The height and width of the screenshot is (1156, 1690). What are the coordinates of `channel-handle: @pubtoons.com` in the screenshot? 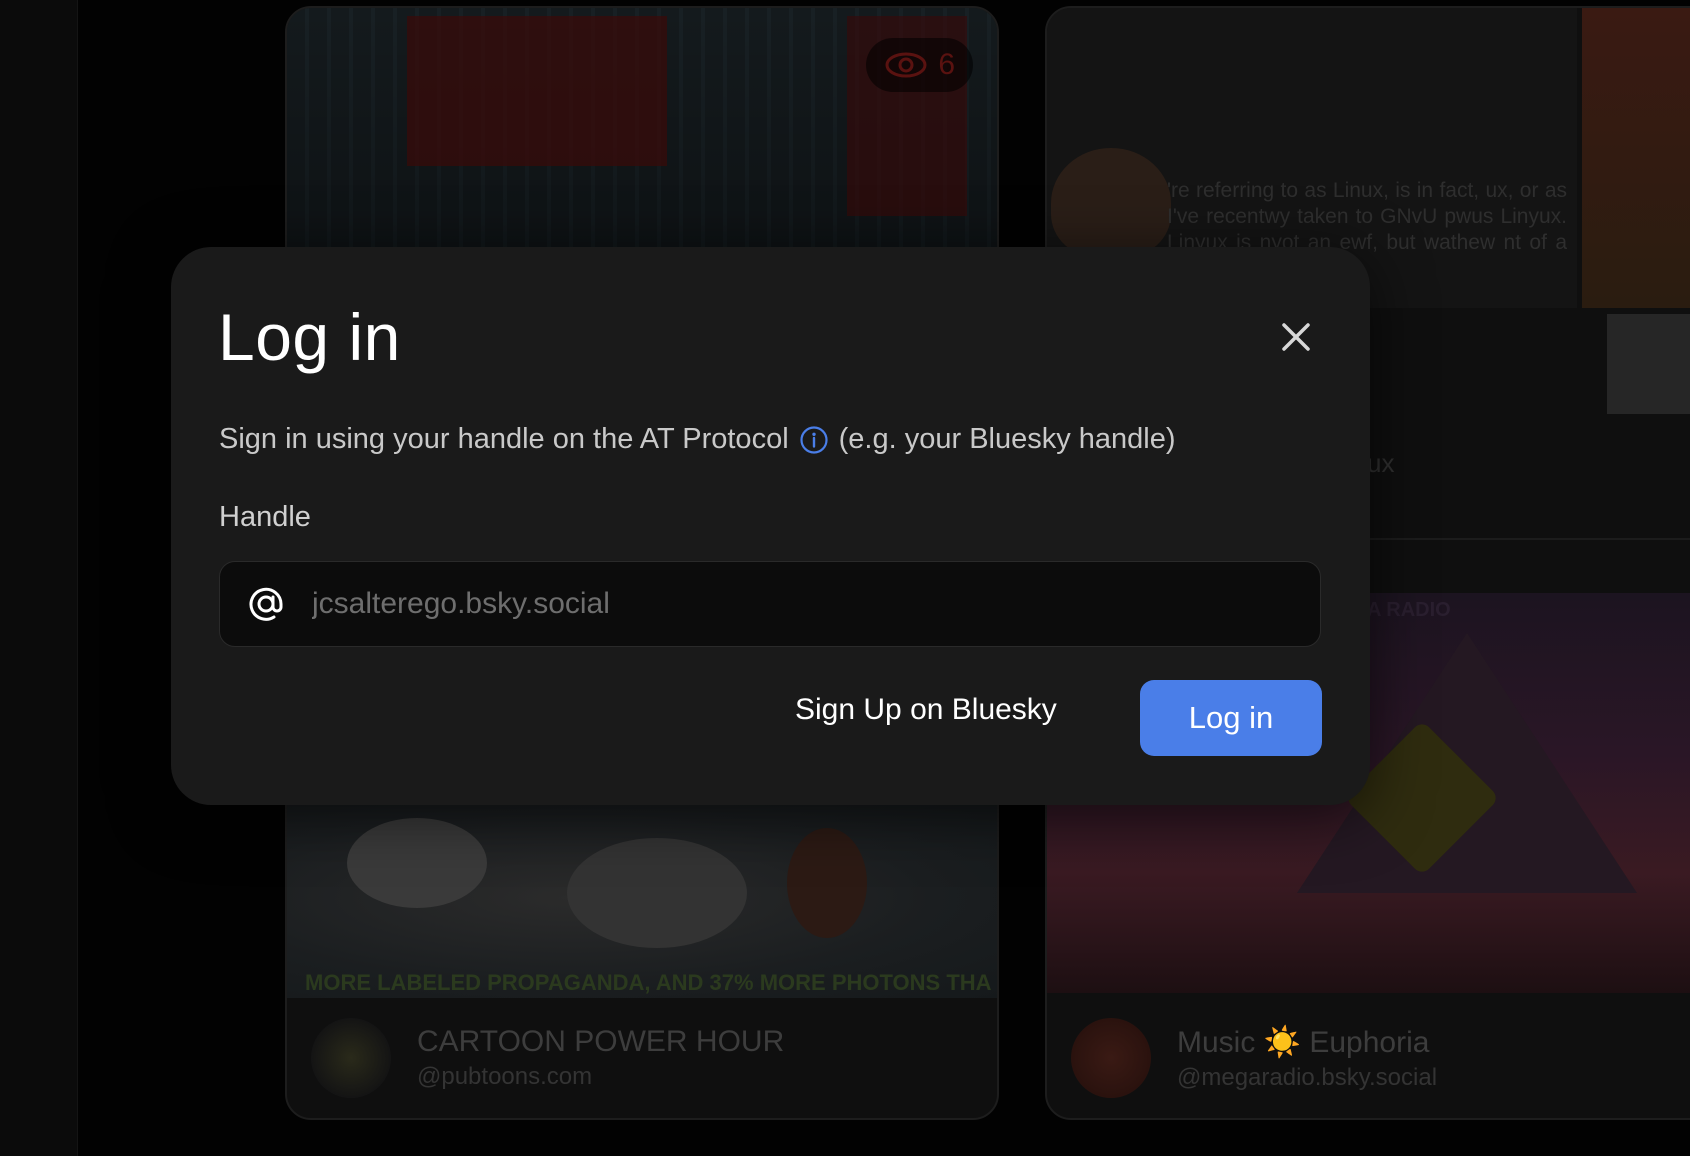 It's located at (505, 1076).